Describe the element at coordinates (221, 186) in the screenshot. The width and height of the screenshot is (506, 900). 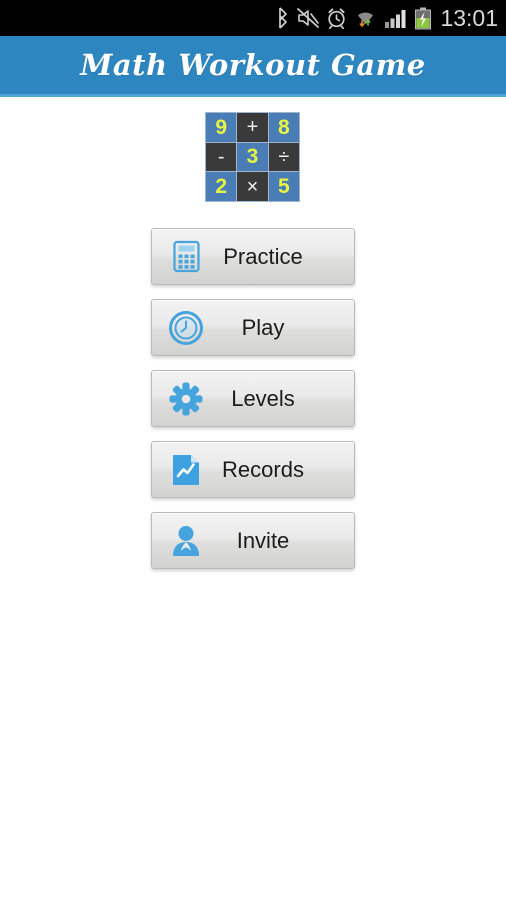
I see `logo-cell-2: 2` at that location.